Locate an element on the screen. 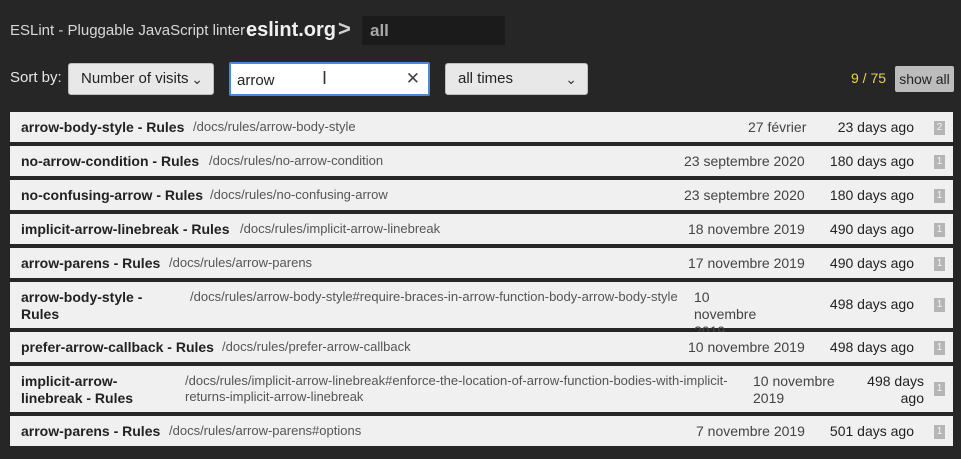 The height and width of the screenshot is (459, 961). item-title: prefer-arrow-callback - Rules is located at coordinates (117, 347).